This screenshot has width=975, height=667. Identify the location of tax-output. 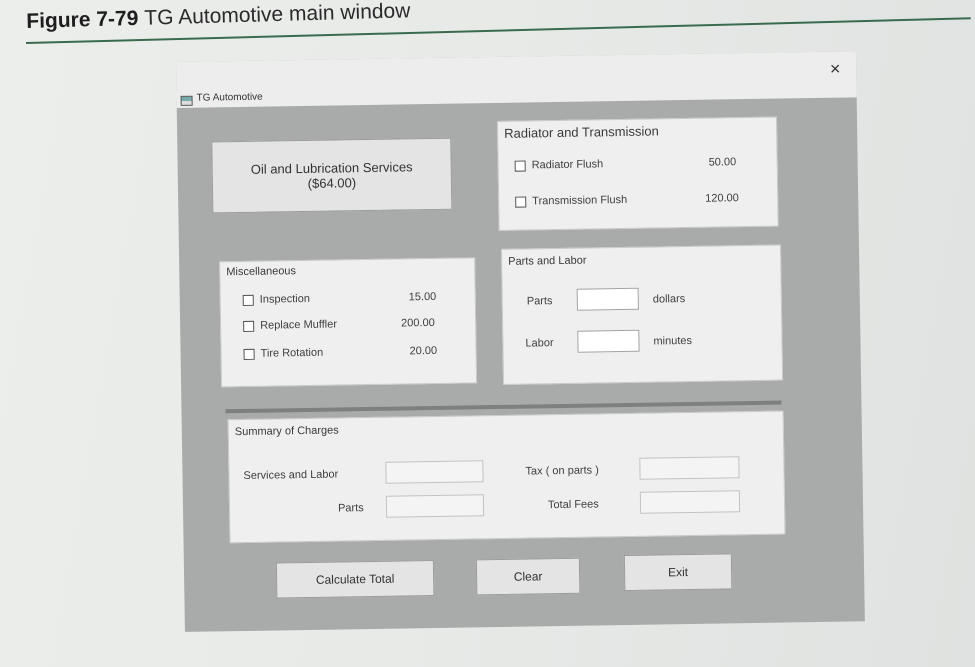
(689, 468).